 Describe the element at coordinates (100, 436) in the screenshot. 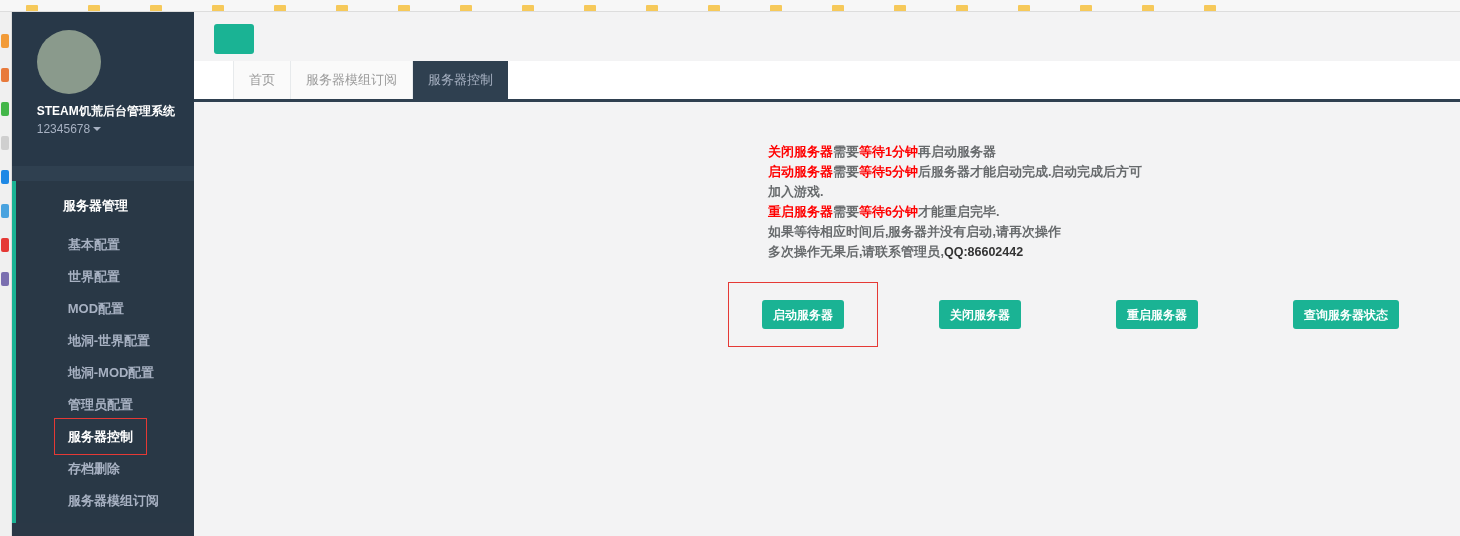

I see `sidebar-item: 服务器控制` at that location.